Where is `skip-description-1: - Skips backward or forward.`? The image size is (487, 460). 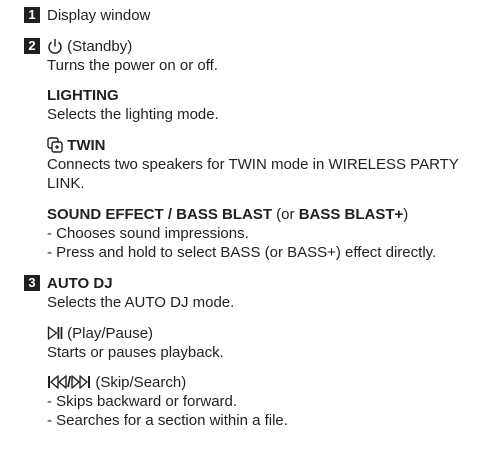 skip-description-1: - Skips backward or forward. is located at coordinates (142, 401).